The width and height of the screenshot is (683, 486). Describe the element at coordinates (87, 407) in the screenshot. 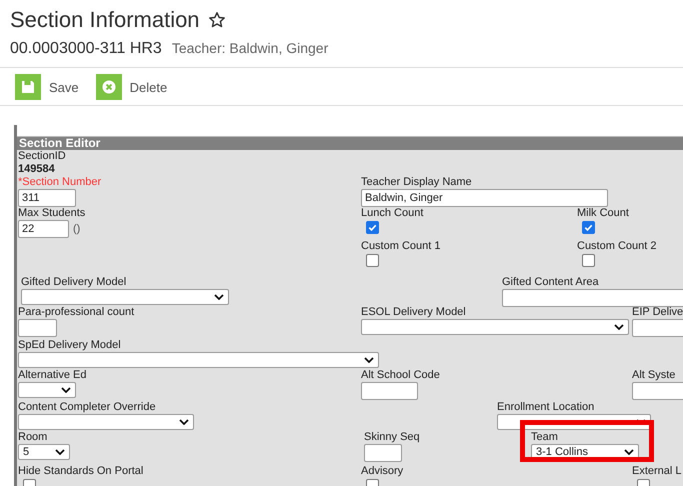

I see `field-label: Content Completer Override` at that location.